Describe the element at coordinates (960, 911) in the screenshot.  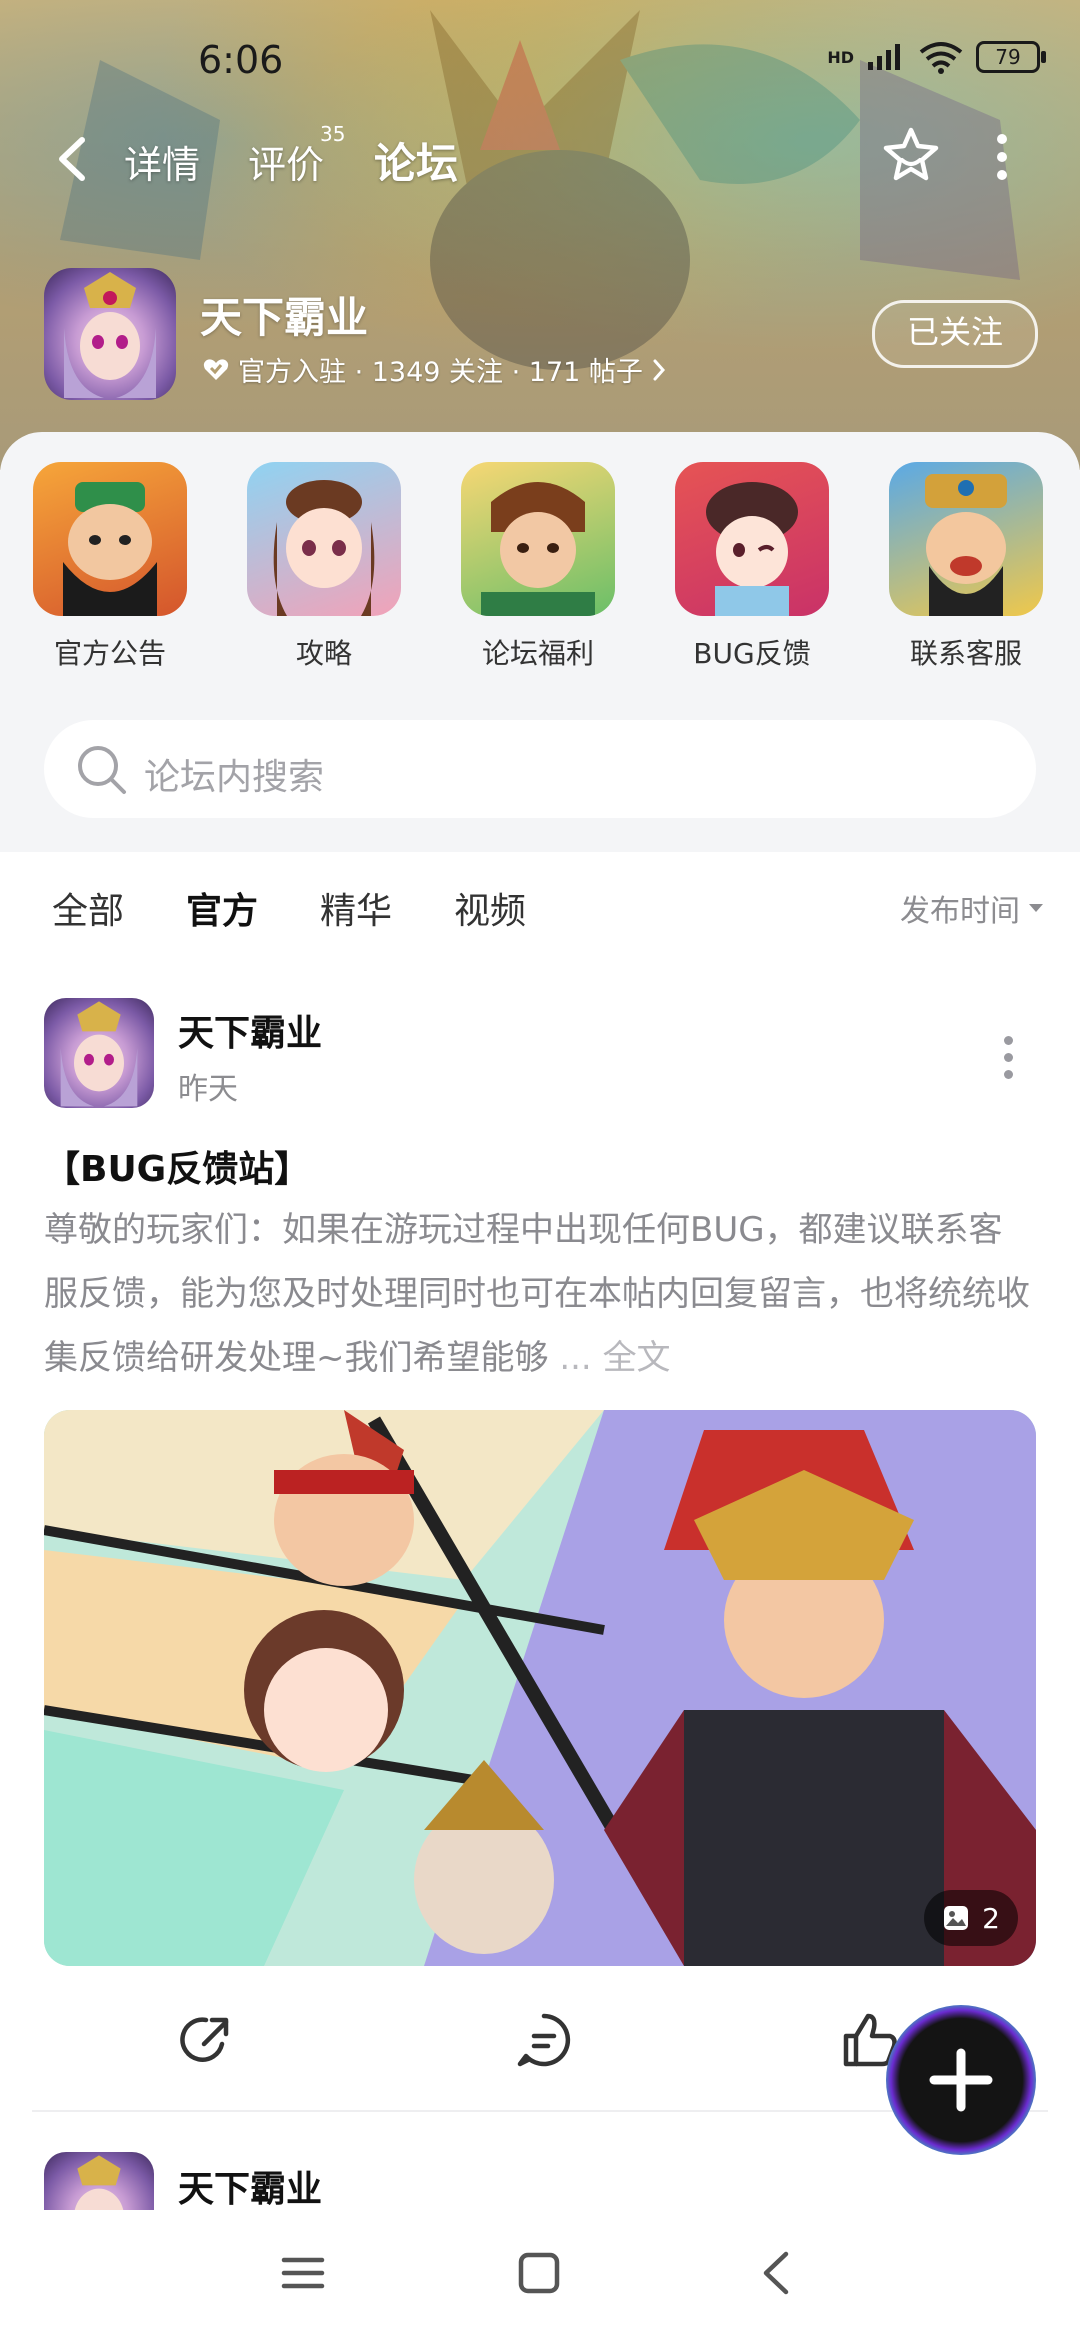
I see `sort-label: 发布时间` at that location.